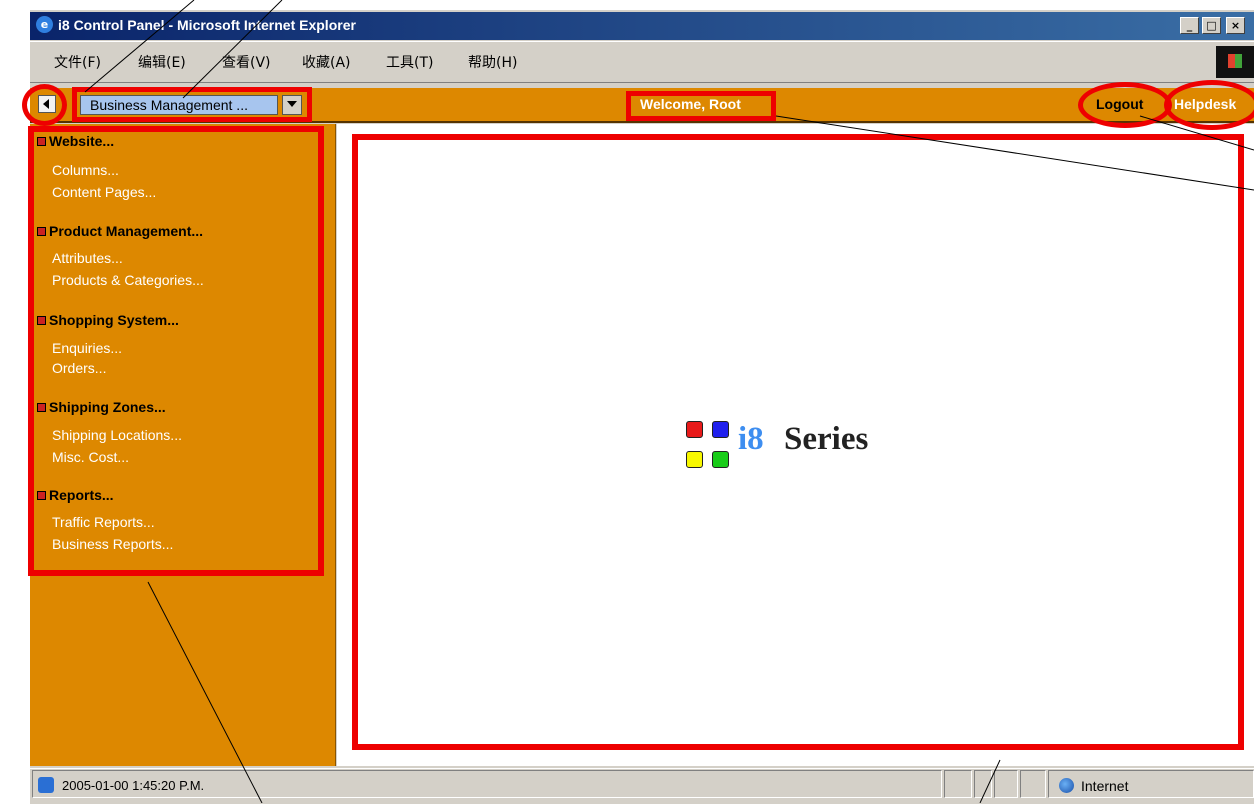 The height and width of the screenshot is (804, 1254). What do you see at coordinates (133, 785) in the screenshot?
I see `status-text: 2005-01-00 1:45:20 P.M.` at bounding box center [133, 785].